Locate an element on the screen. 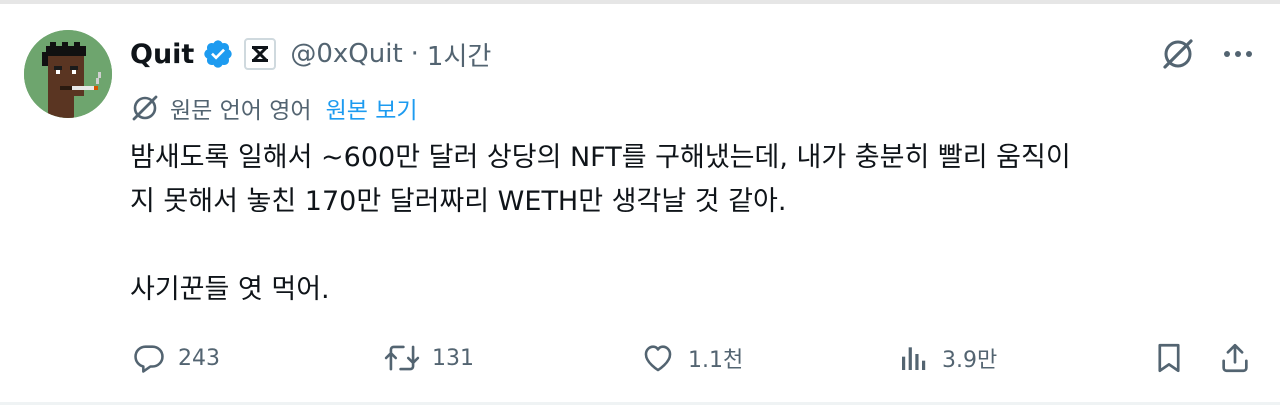 The height and width of the screenshot is (405, 1280). reply-icon is located at coordinates (149, 358).